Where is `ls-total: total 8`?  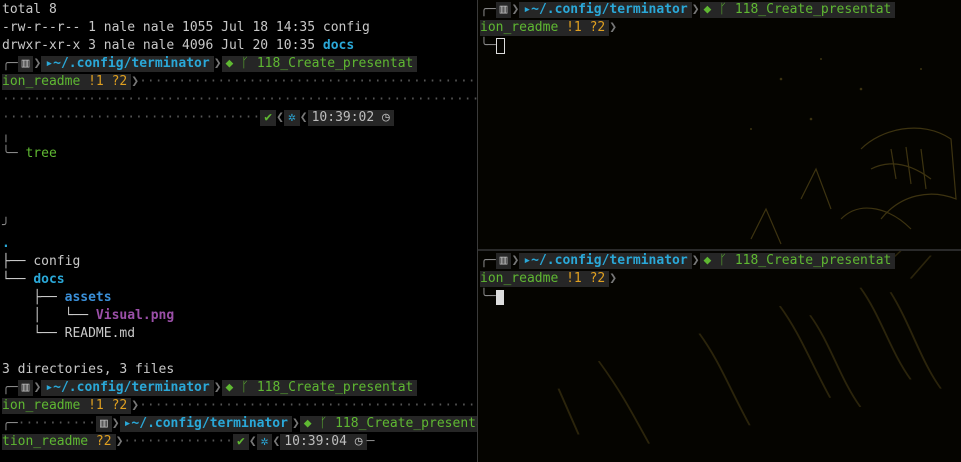
ls-total: total 8 is located at coordinates (29, 9).